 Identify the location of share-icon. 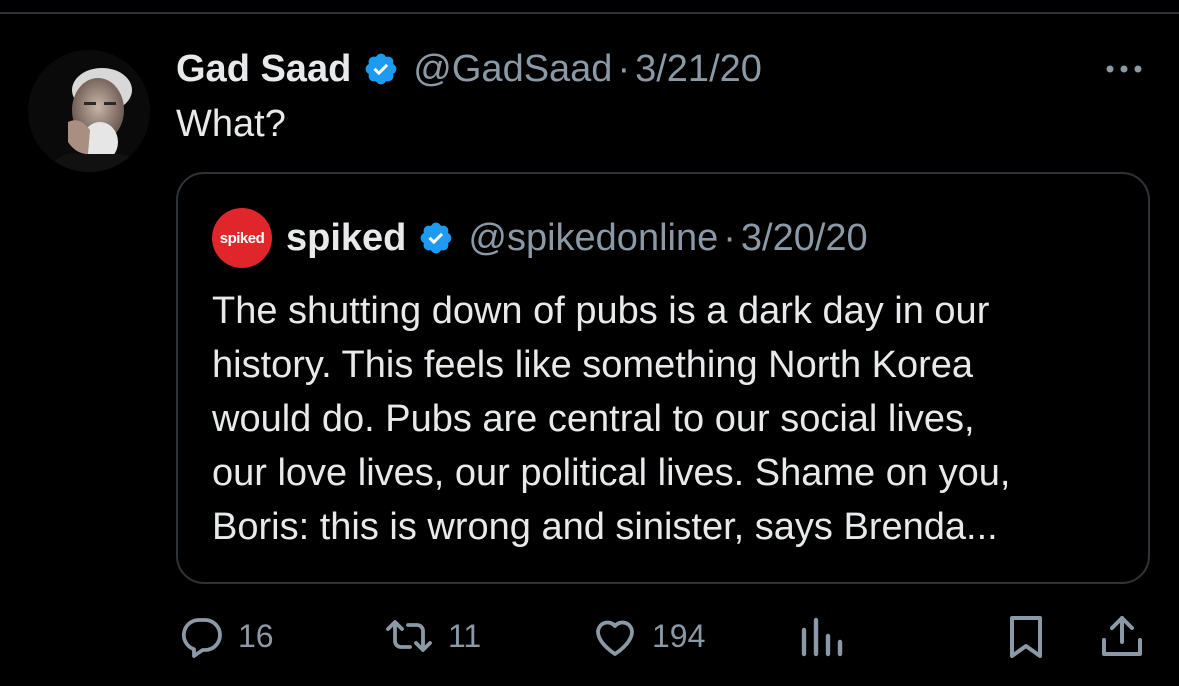
(1122, 636).